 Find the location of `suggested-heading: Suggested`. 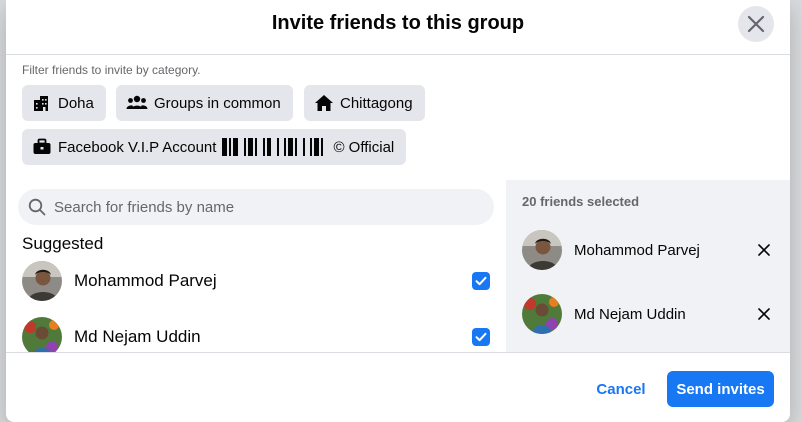

suggested-heading: Suggested is located at coordinates (63, 243).